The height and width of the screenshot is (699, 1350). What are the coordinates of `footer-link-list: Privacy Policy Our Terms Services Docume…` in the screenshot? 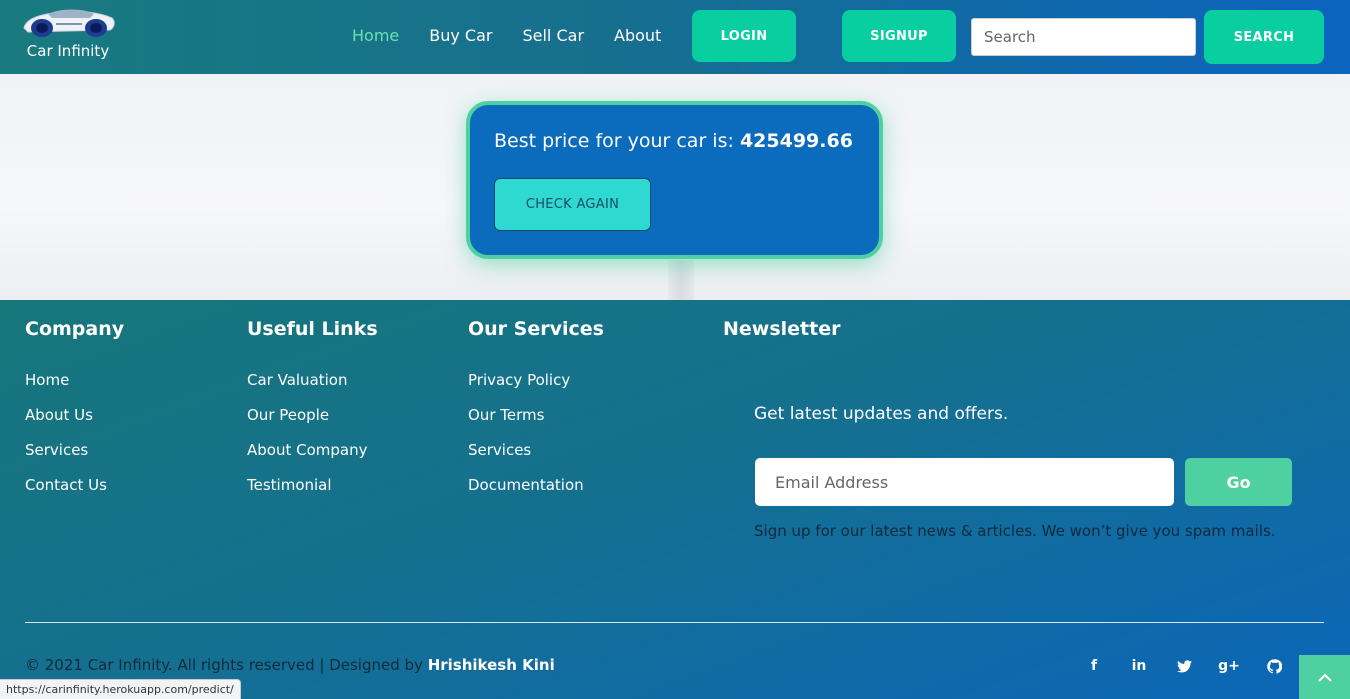 It's located at (536, 441).